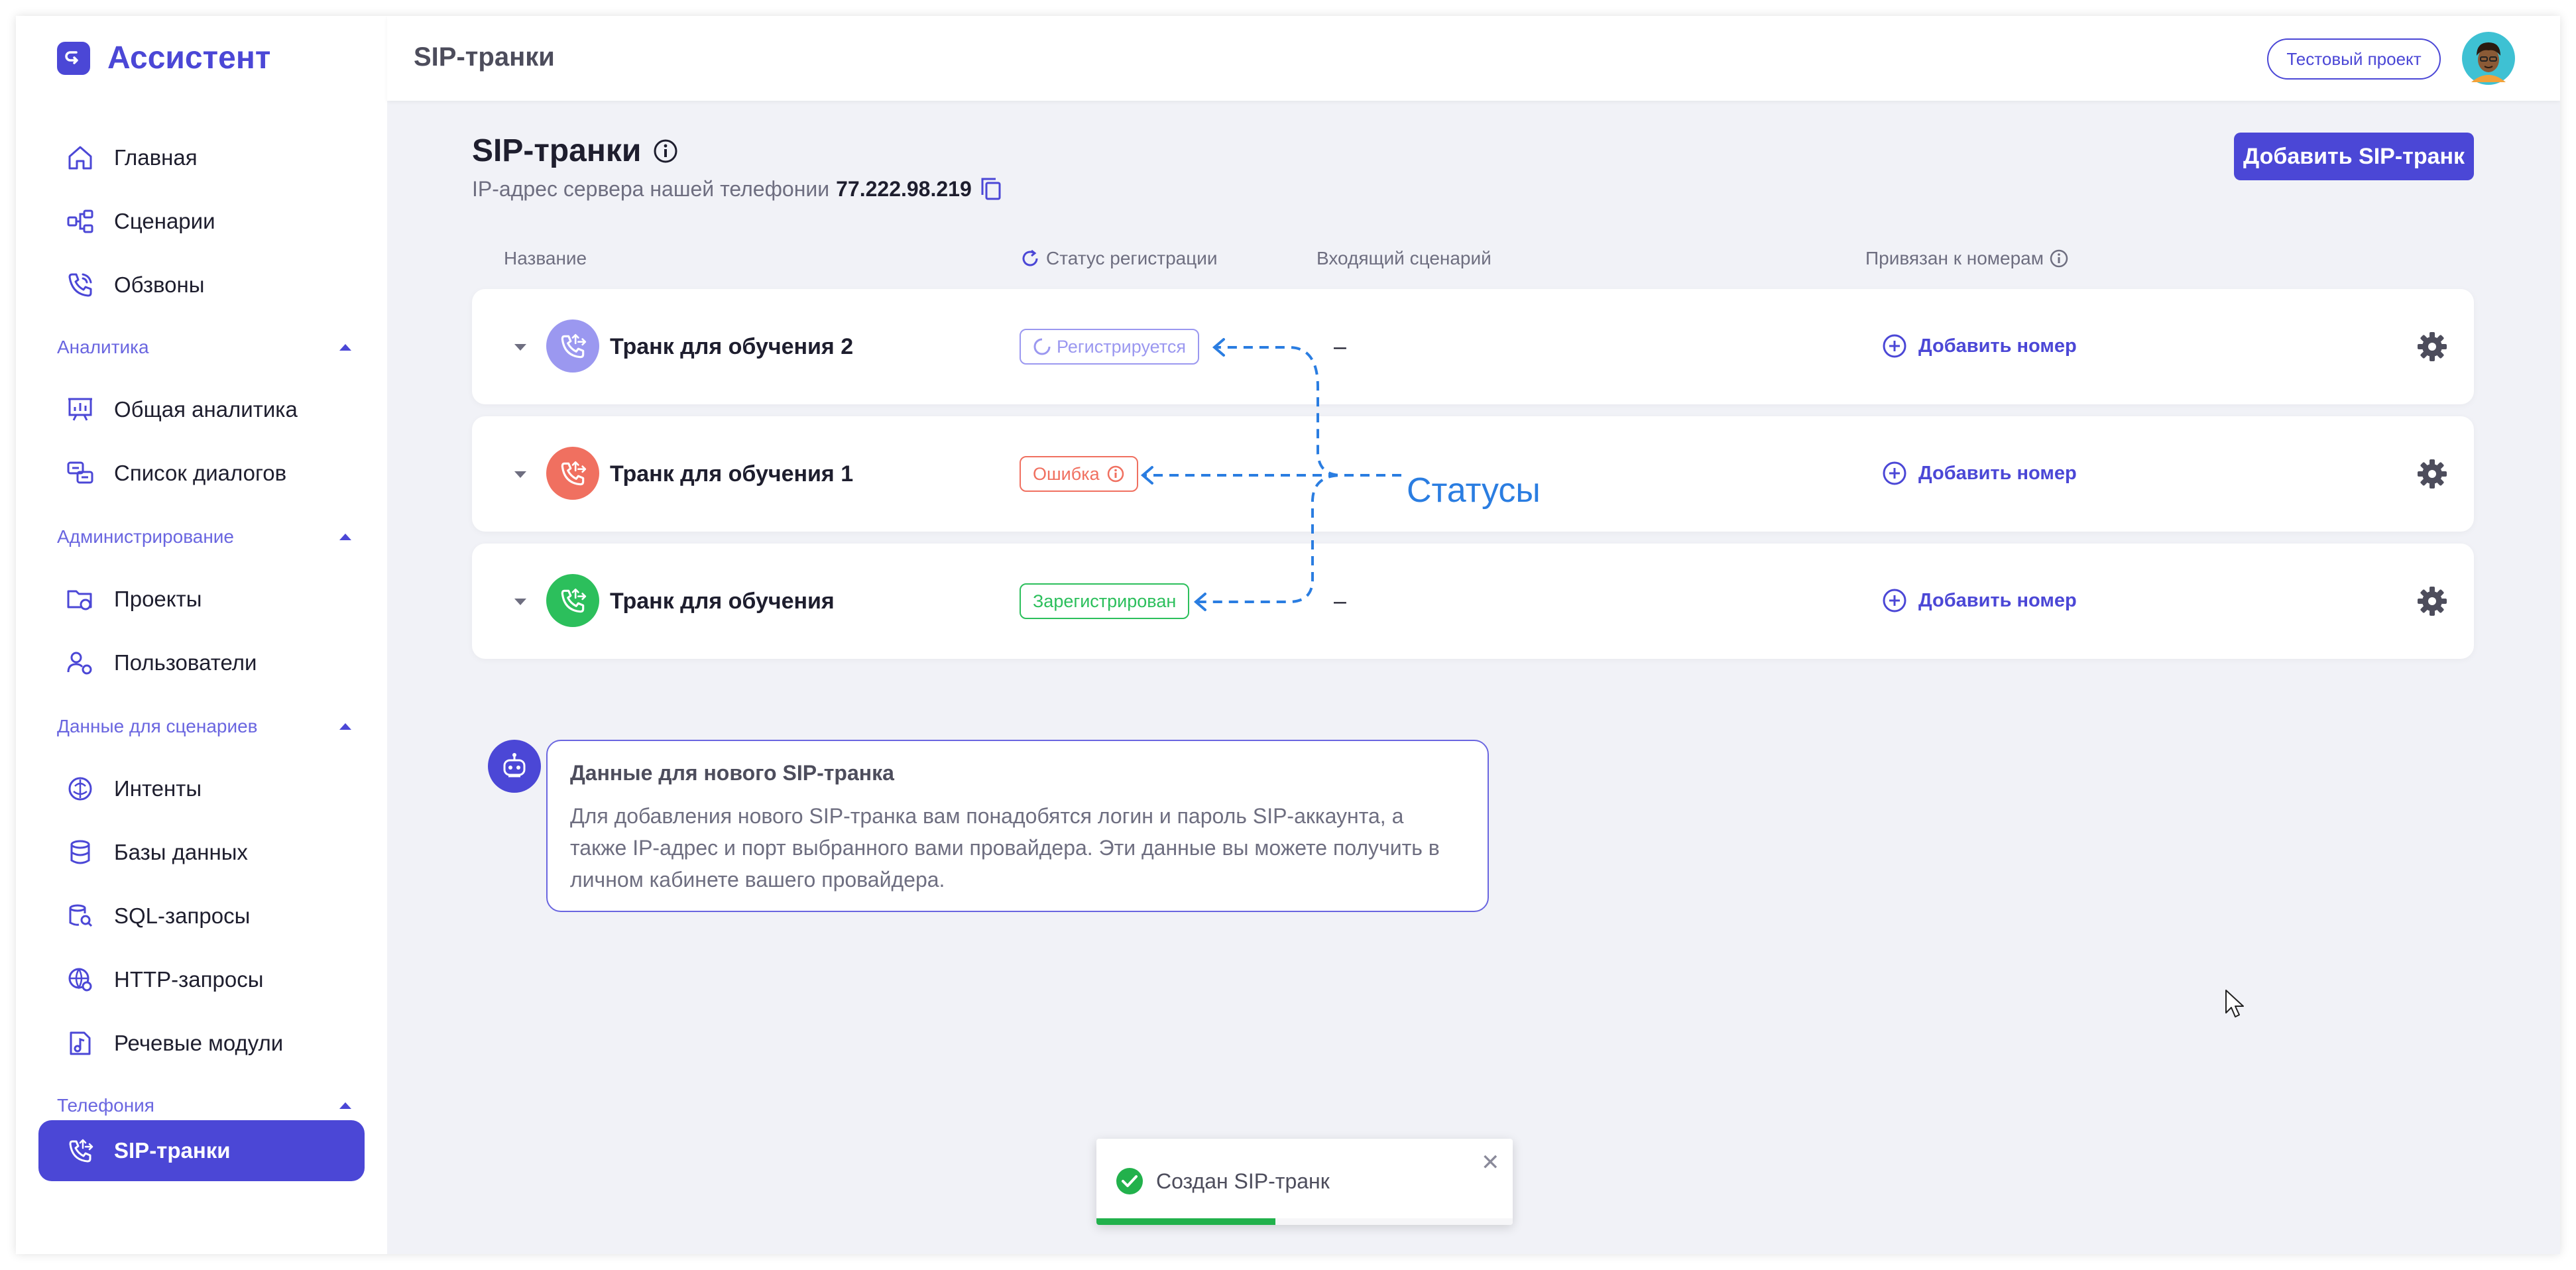  I want to click on toast-progress-bar, so click(1186, 1221).